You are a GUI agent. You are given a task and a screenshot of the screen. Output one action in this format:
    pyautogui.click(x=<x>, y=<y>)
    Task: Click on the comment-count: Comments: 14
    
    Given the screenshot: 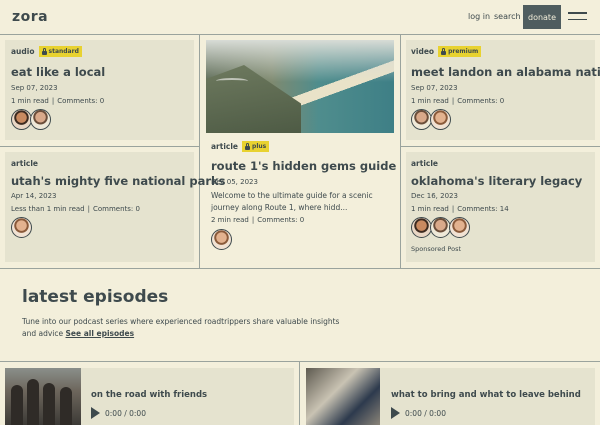 What is the action you would take?
    pyautogui.click(x=482, y=209)
    